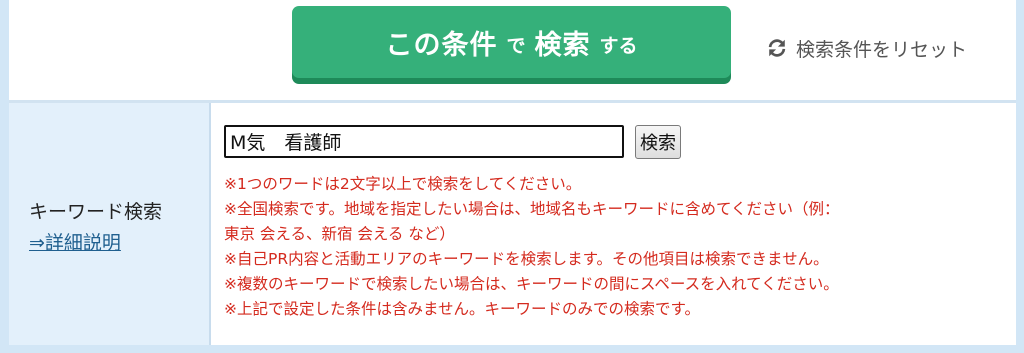  I want to click on search-submit-button: この条件 で 検索 する, so click(511, 42).